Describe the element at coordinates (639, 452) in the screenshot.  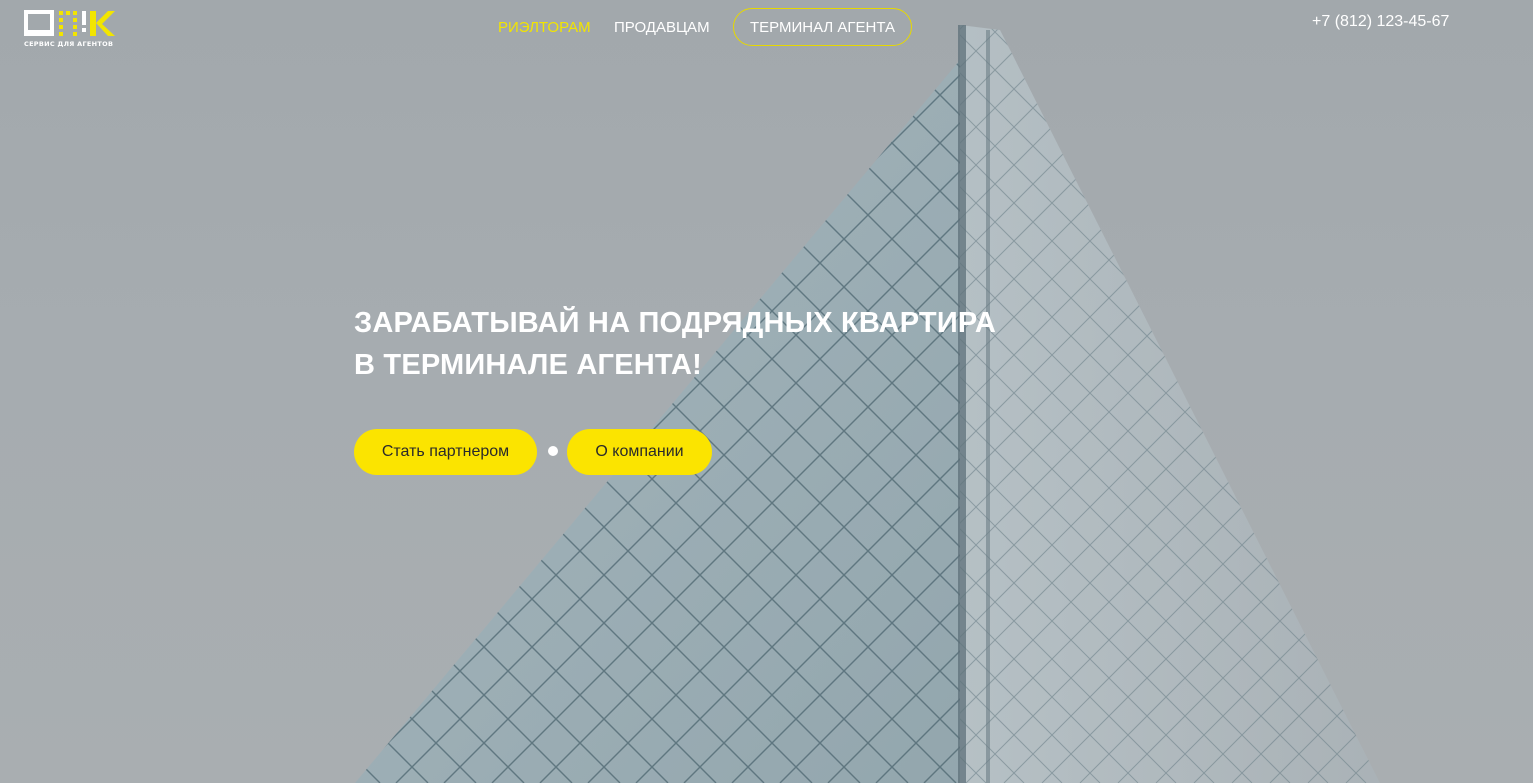
I see `about-company-button: О компании` at that location.